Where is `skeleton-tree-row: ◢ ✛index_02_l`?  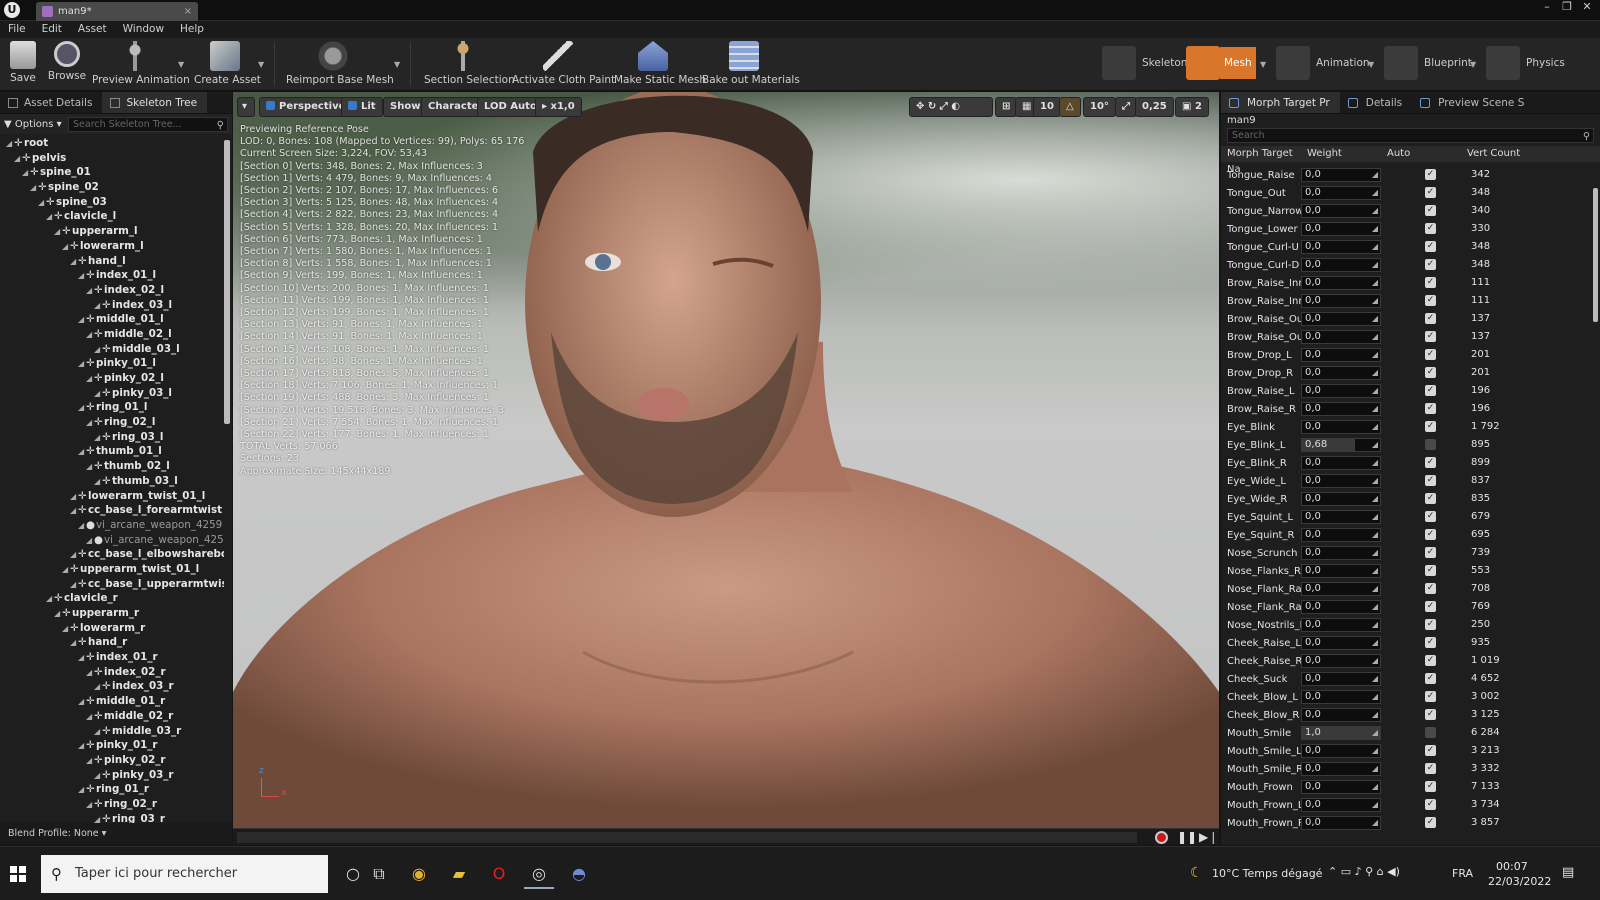
skeleton-tree-row: ◢ ✛index_02_l is located at coordinates (112, 290).